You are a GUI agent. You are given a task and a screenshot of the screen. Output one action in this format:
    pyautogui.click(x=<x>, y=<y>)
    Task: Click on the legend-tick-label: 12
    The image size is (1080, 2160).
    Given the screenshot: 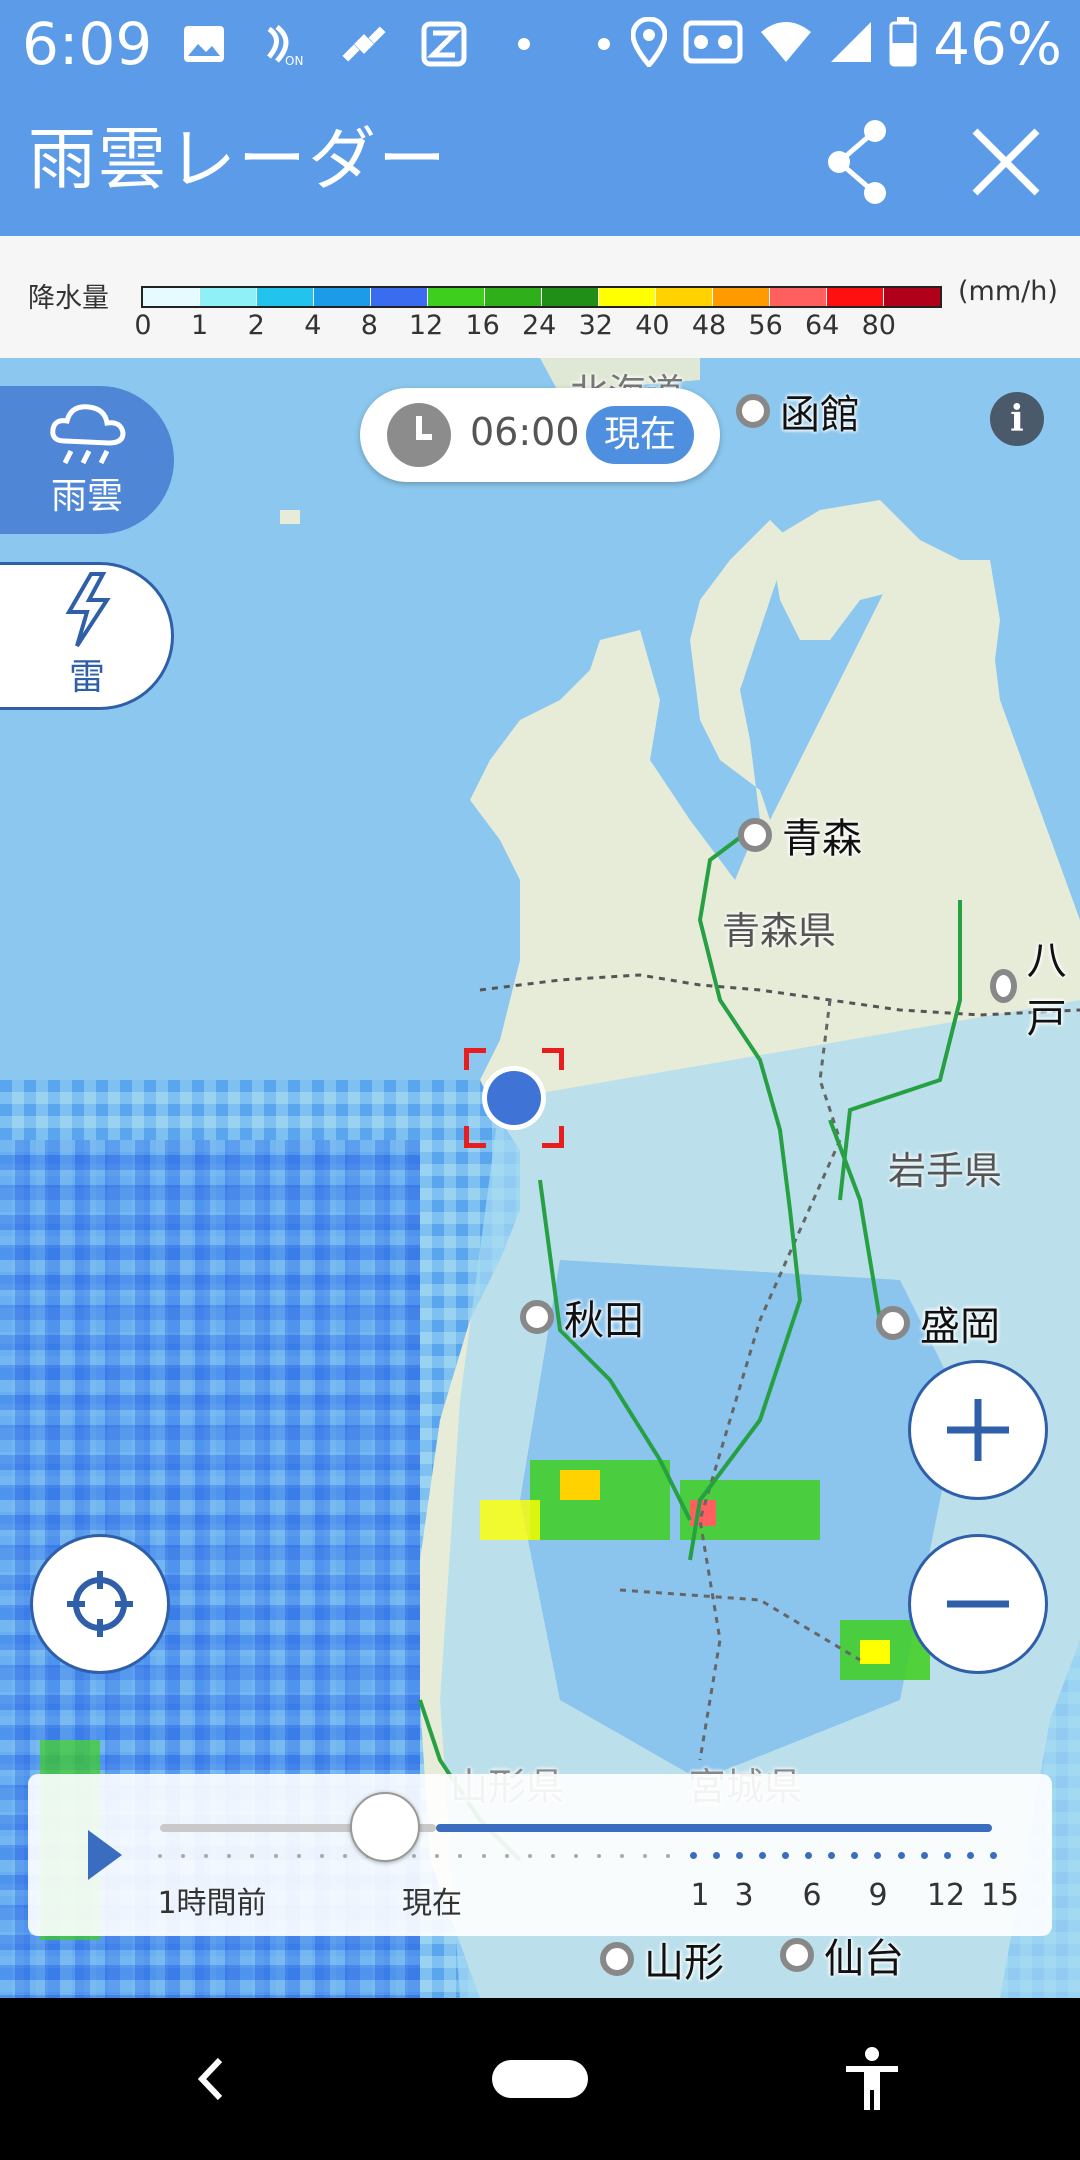 What is the action you would take?
    pyautogui.click(x=426, y=325)
    